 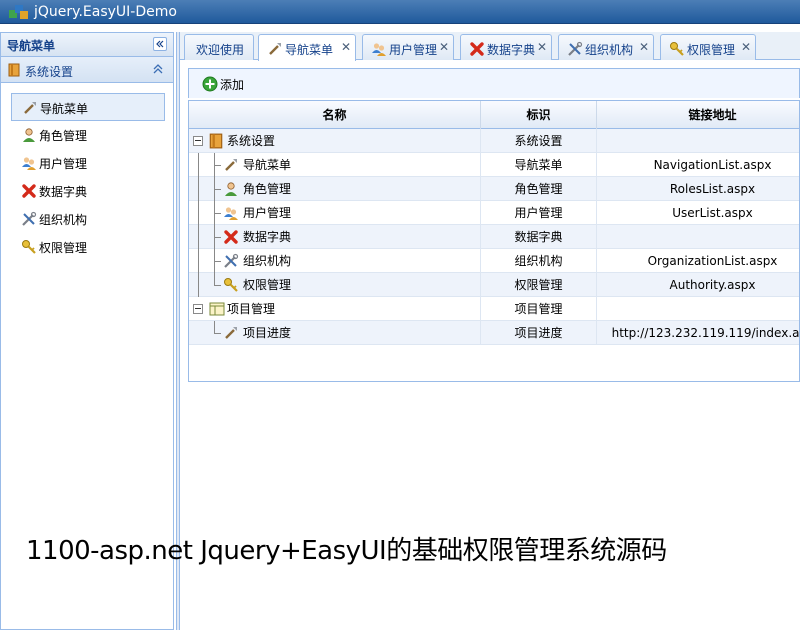 I want to click on row-name: 角色管理, so click(x=267, y=189).